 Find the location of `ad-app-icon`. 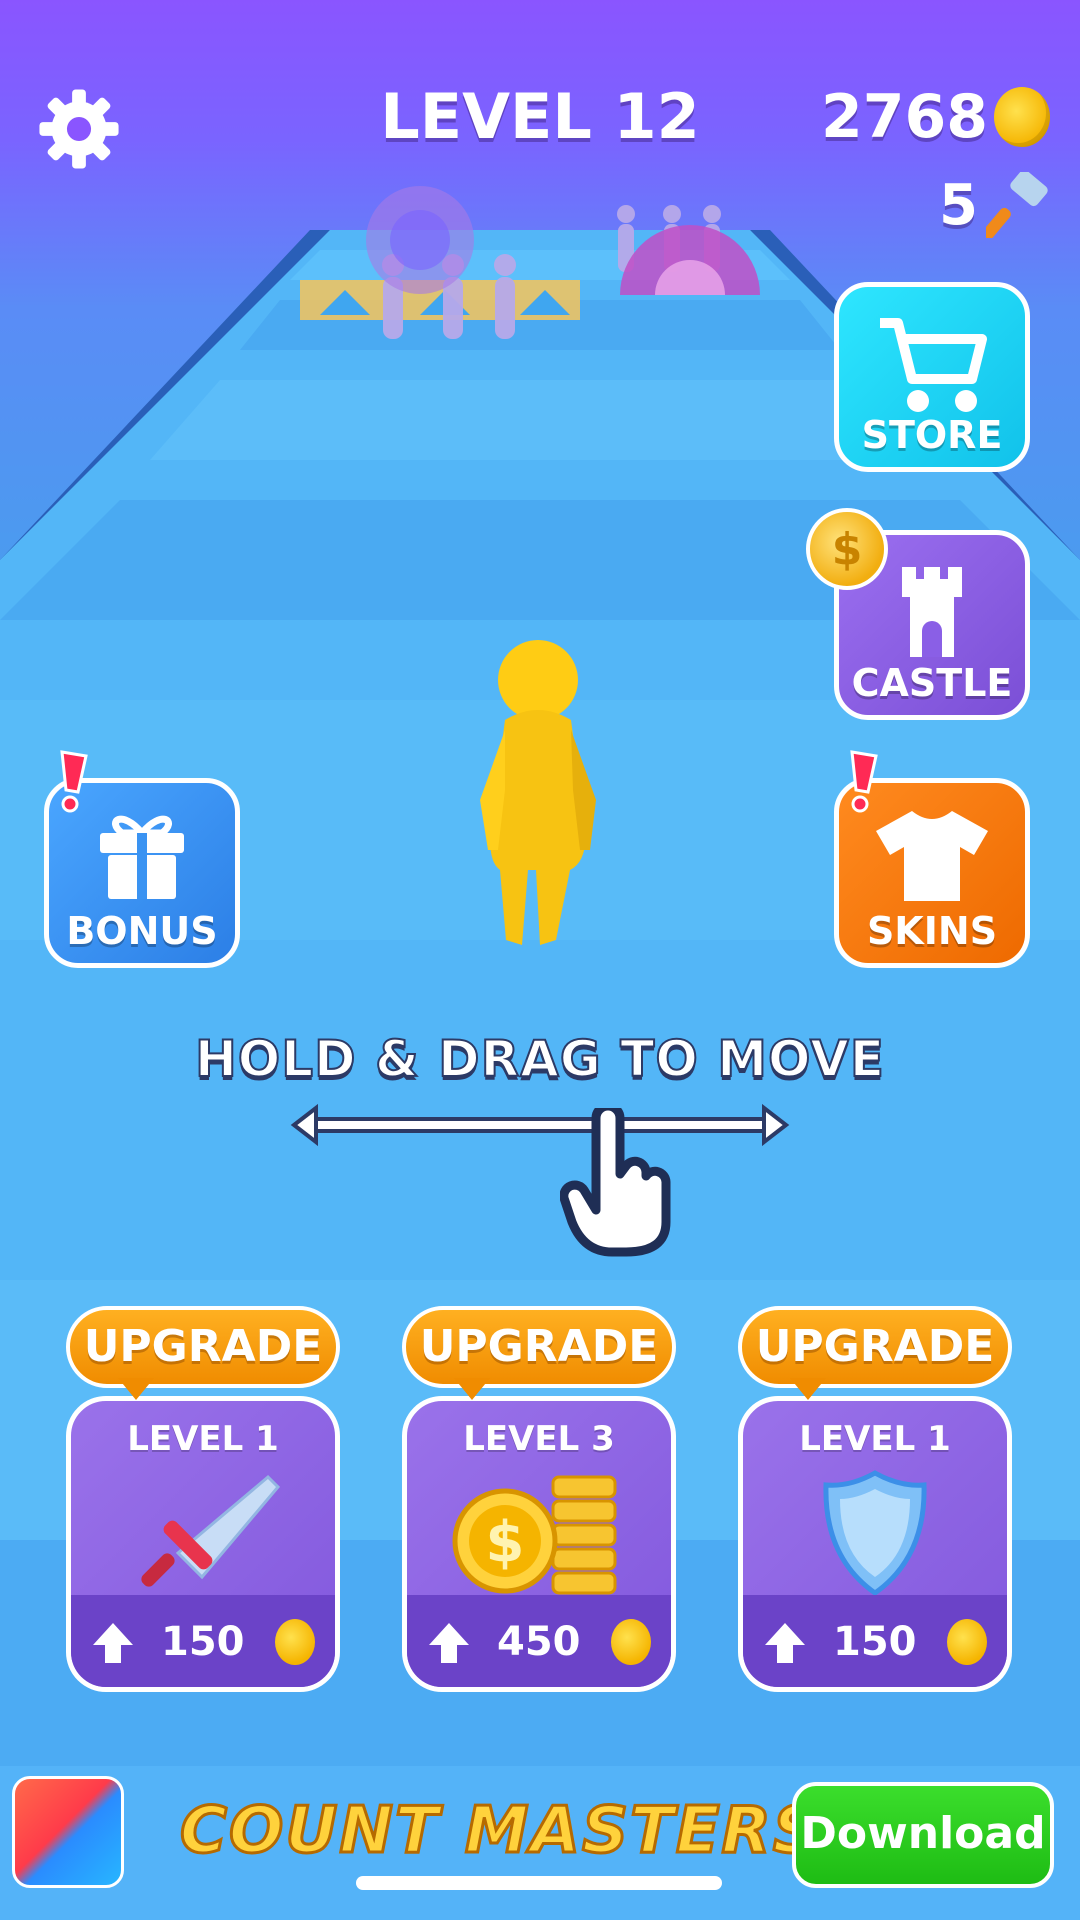

ad-app-icon is located at coordinates (68, 1832).